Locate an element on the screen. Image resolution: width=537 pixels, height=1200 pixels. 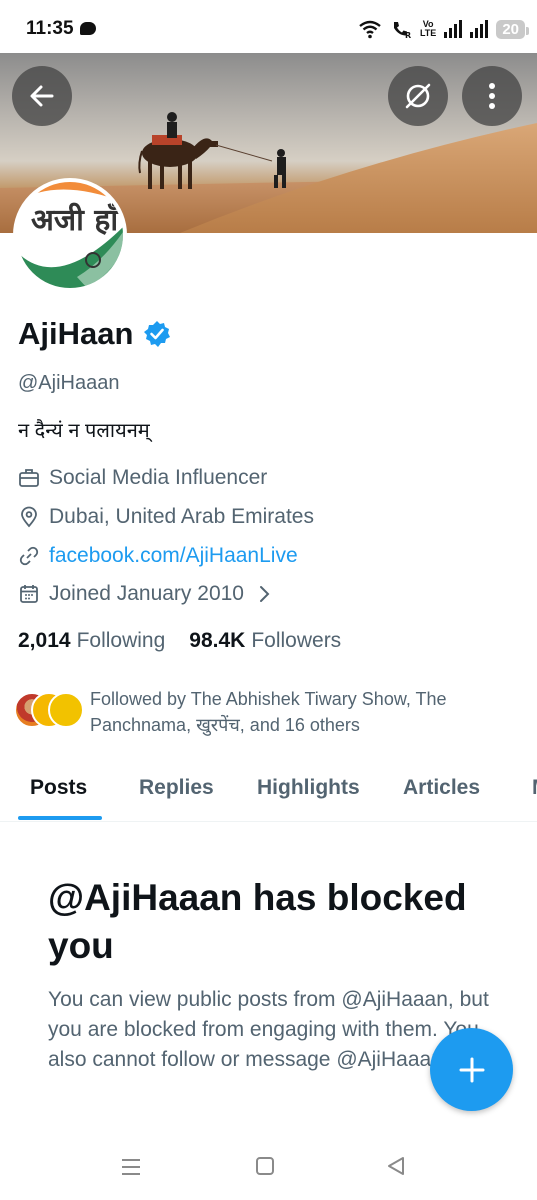
following-link: 2,014 Following is located at coordinates (91, 641).